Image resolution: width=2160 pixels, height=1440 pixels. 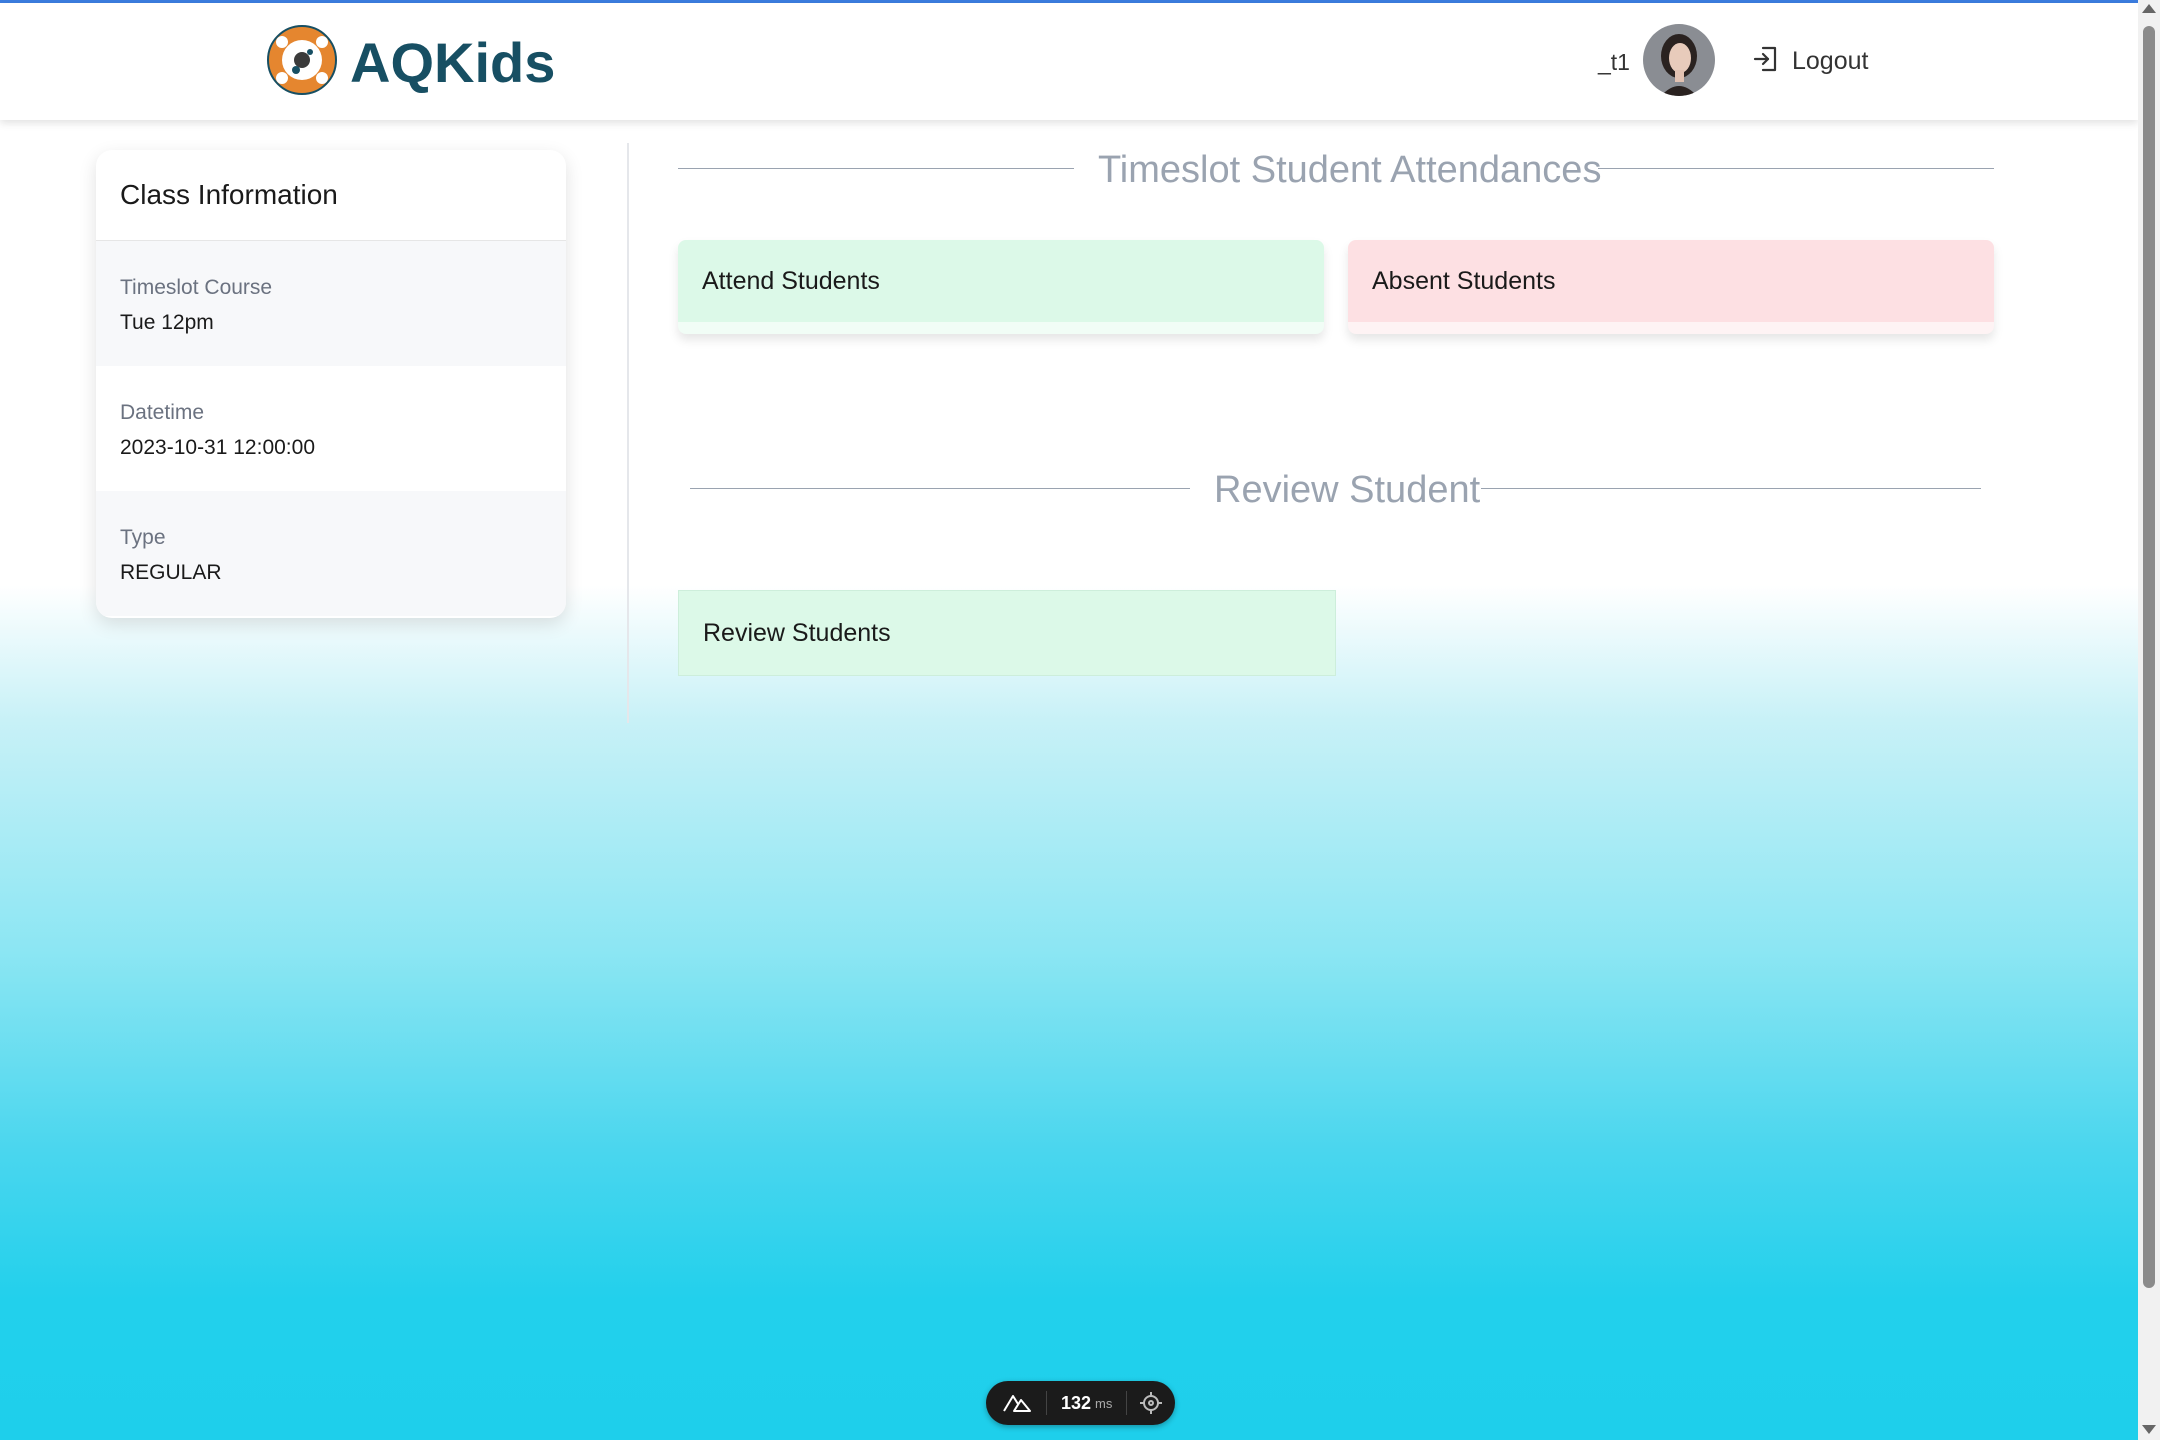 What do you see at coordinates (1076, 1402) in the screenshot?
I see `render-time-value: 132` at bounding box center [1076, 1402].